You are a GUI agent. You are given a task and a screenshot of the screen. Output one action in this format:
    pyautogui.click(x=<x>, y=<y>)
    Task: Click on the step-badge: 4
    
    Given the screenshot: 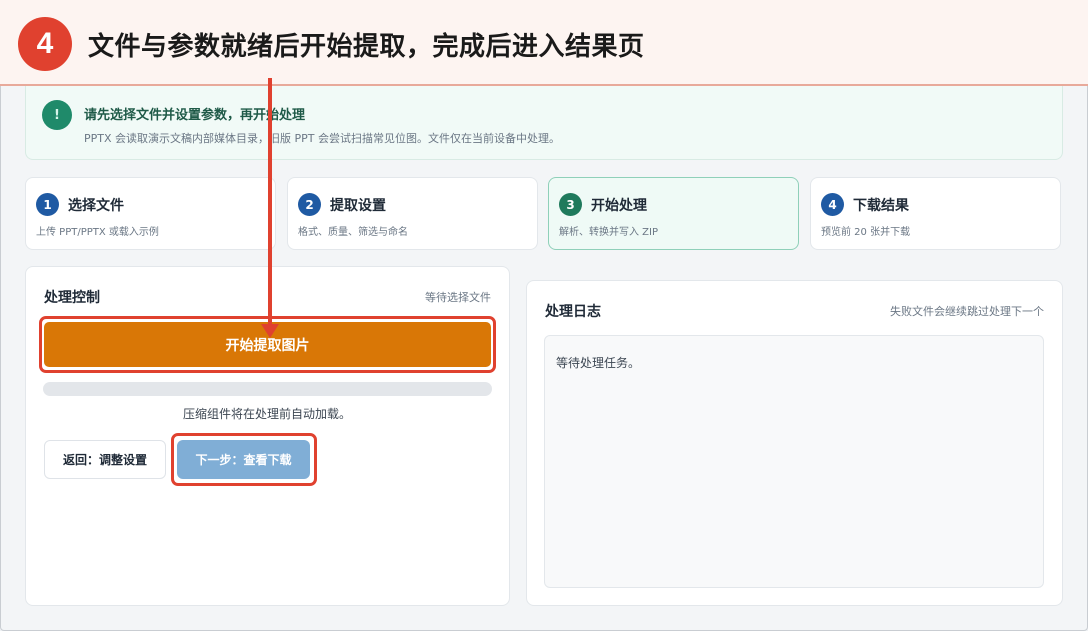 What is the action you would take?
    pyautogui.click(x=45, y=44)
    